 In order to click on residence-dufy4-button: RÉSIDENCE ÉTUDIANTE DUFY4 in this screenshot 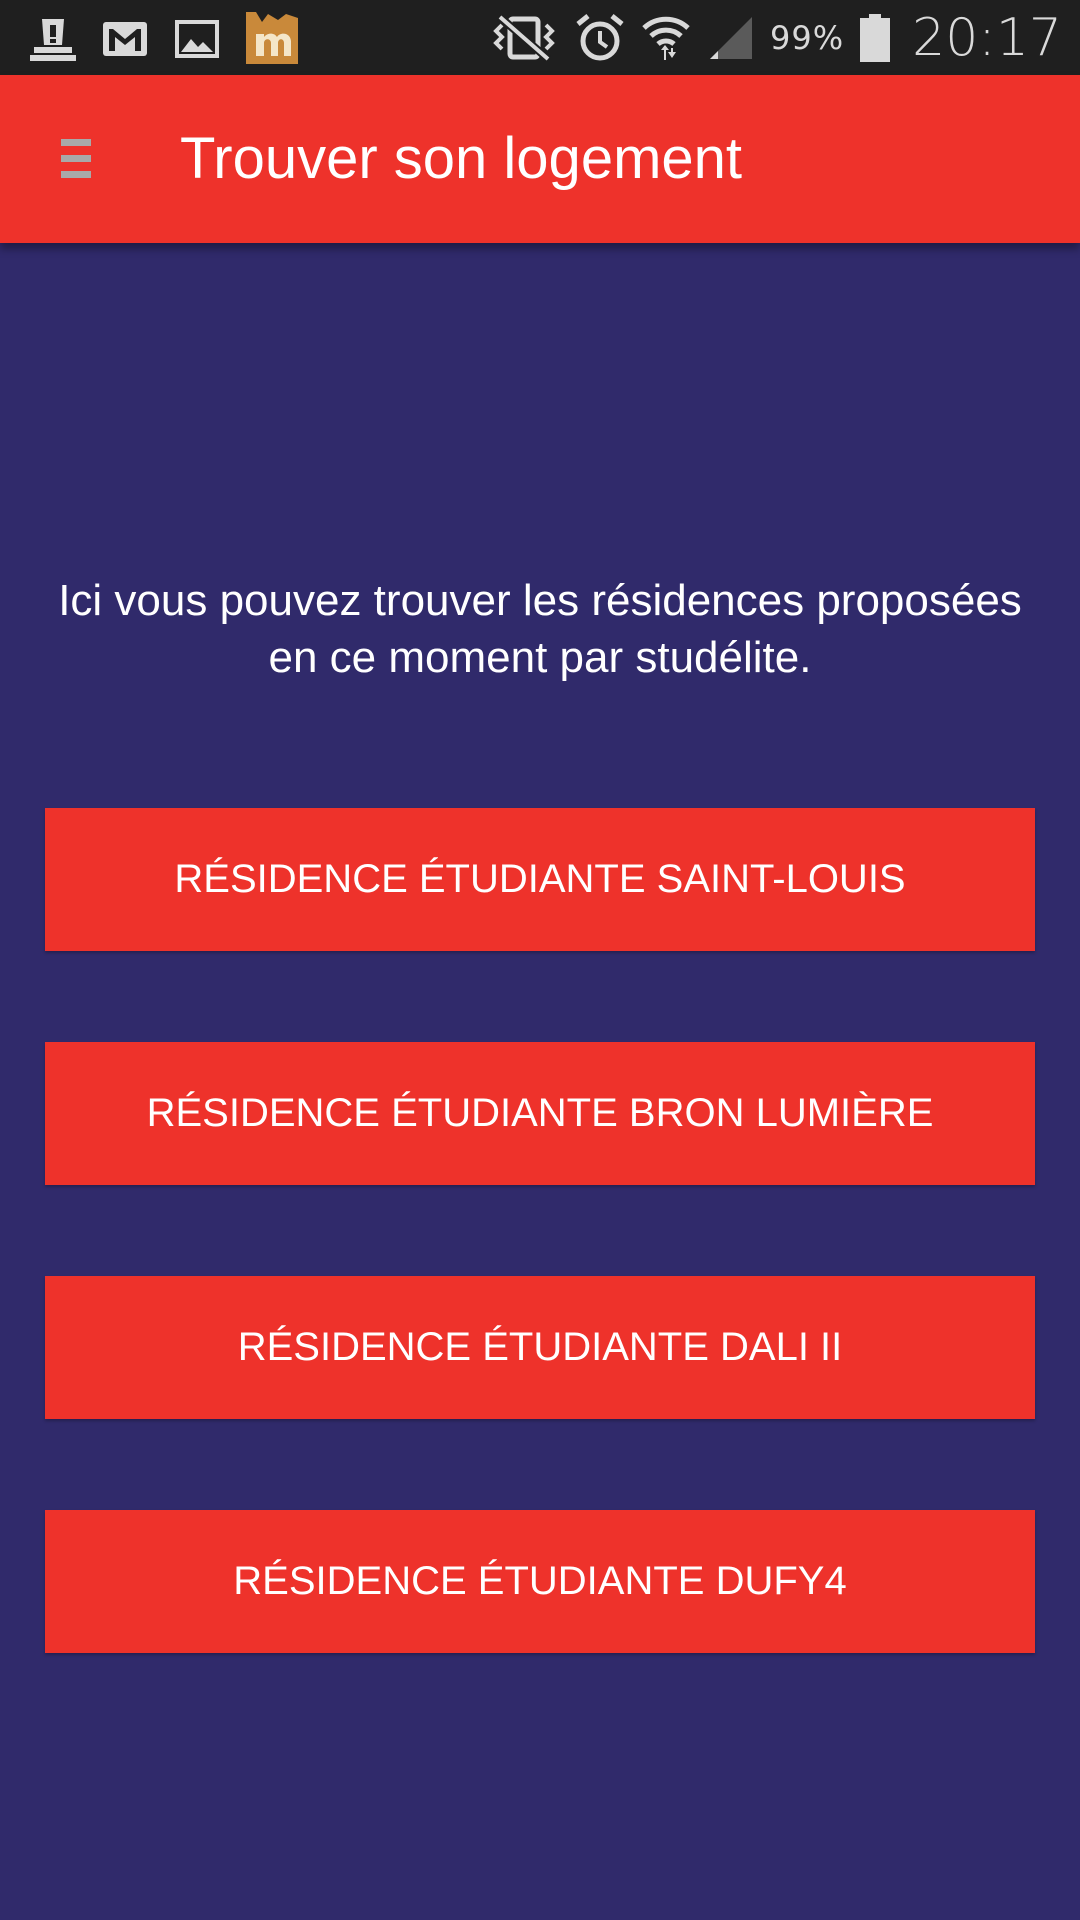, I will do `click(540, 1581)`.